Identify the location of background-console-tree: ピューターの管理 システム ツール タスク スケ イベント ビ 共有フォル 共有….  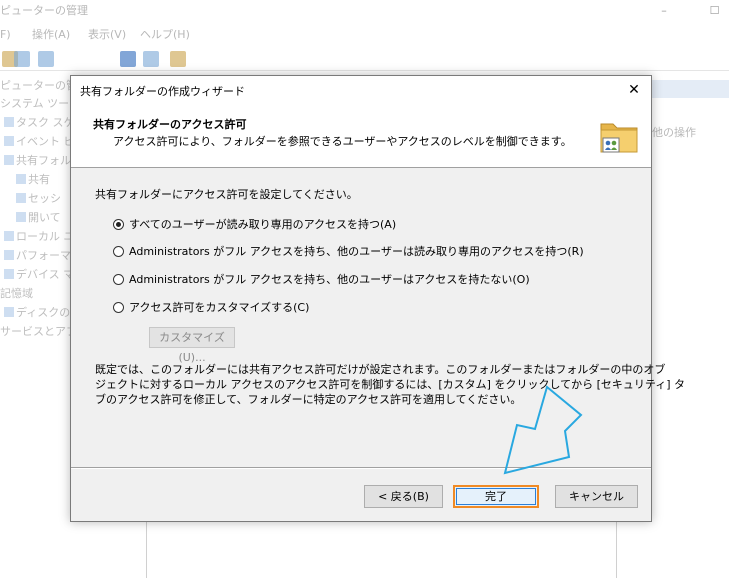
(35, 208).